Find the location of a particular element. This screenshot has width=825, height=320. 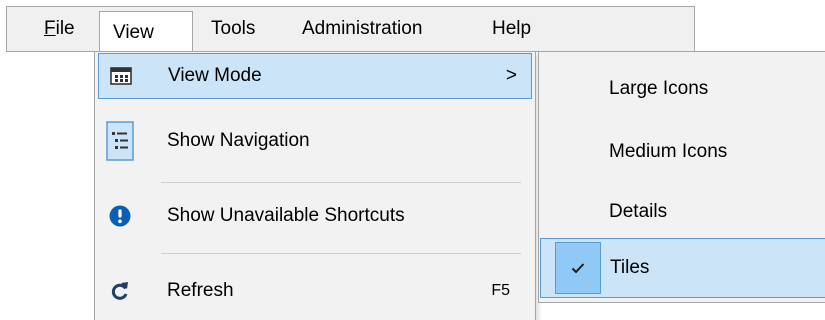

menu-view: View is located at coordinates (146, 32).